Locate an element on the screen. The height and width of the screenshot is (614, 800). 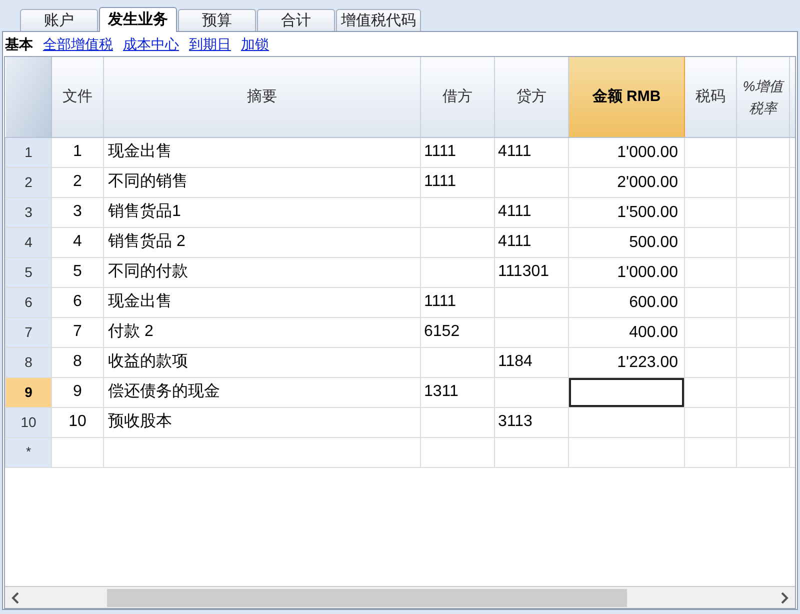
credit-cell: 3113 is located at coordinates (531, 422).